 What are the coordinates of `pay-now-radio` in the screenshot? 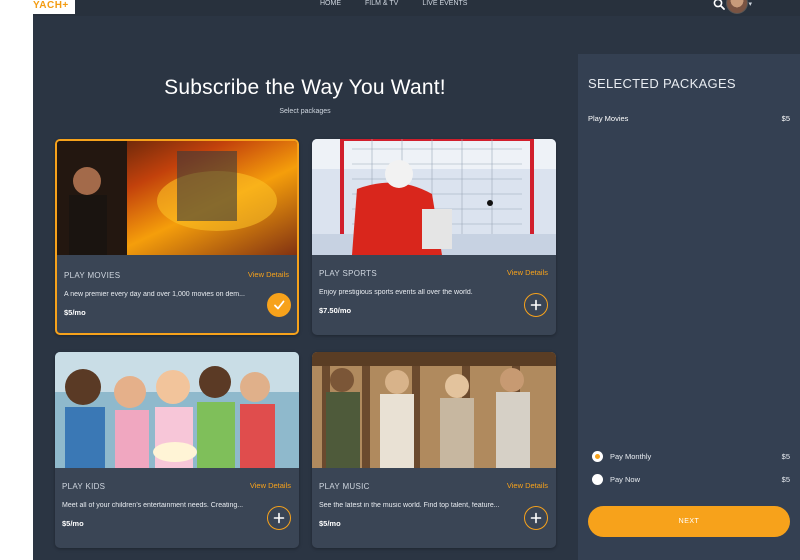 It's located at (597, 479).